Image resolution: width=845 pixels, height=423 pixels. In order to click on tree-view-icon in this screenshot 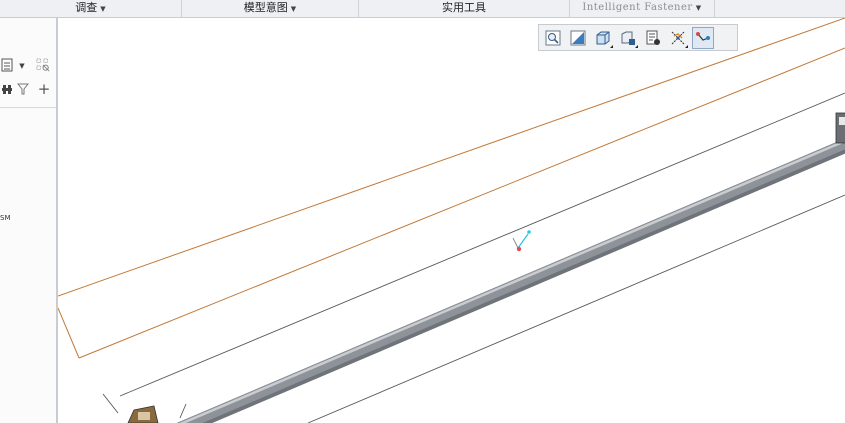, I will do `click(7, 65)`.